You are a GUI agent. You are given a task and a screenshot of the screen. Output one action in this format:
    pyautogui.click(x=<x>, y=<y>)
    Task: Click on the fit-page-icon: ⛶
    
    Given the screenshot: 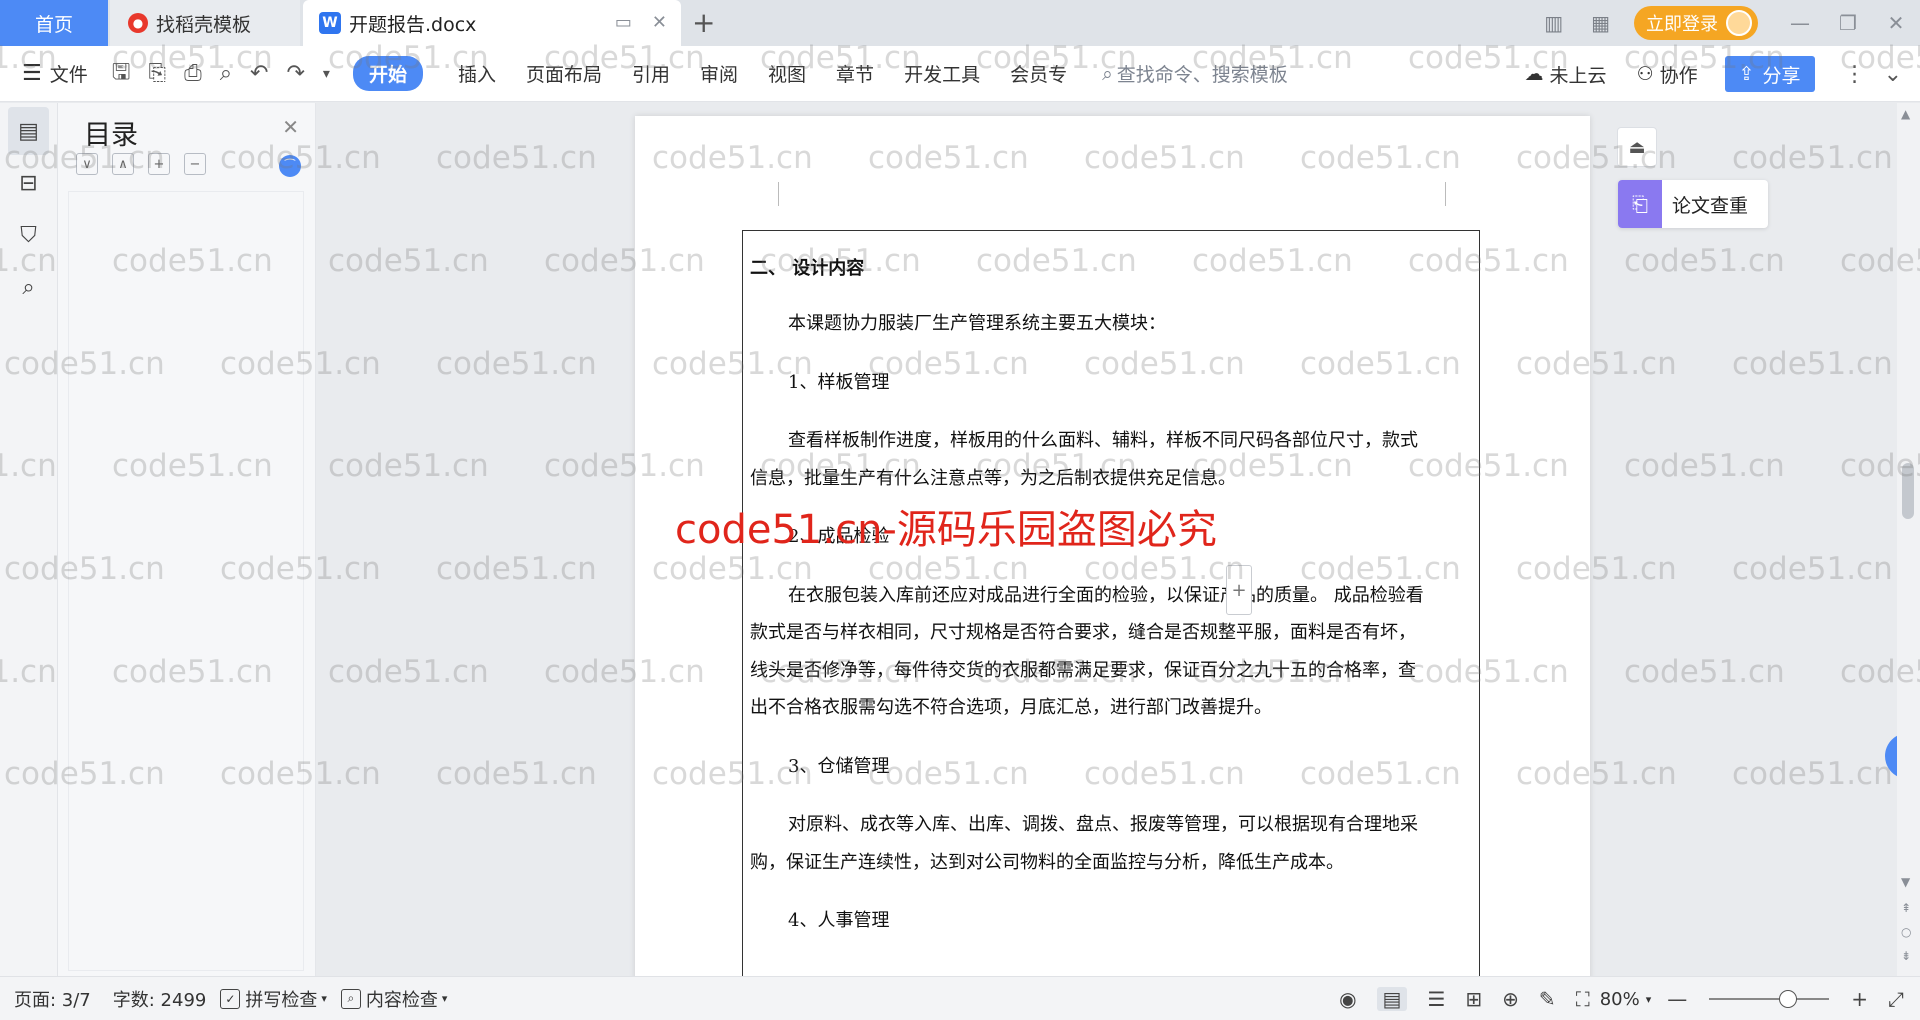 What is the action you would take?
    pyautogui.click(x=1583, y=999)
    